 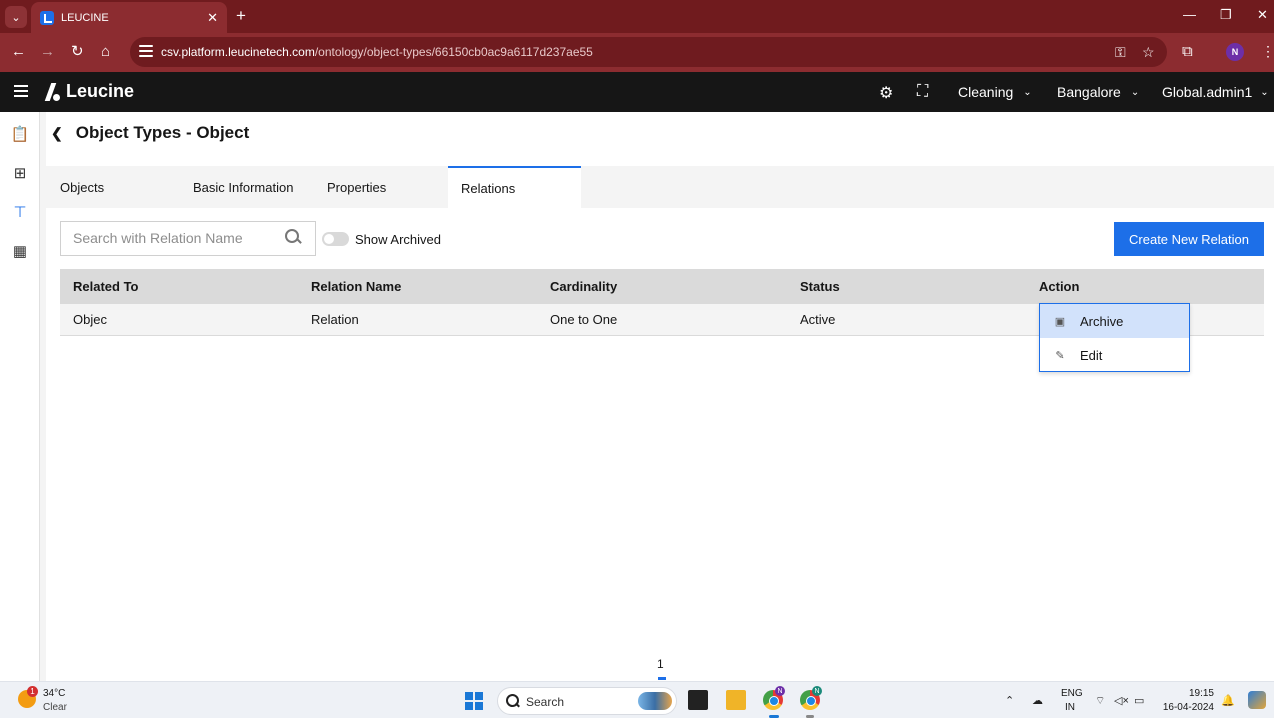 What do you see at coordinates (818, 319) in the screenshot?
I see `cell-status: Active` at bounding box center [818, 319].